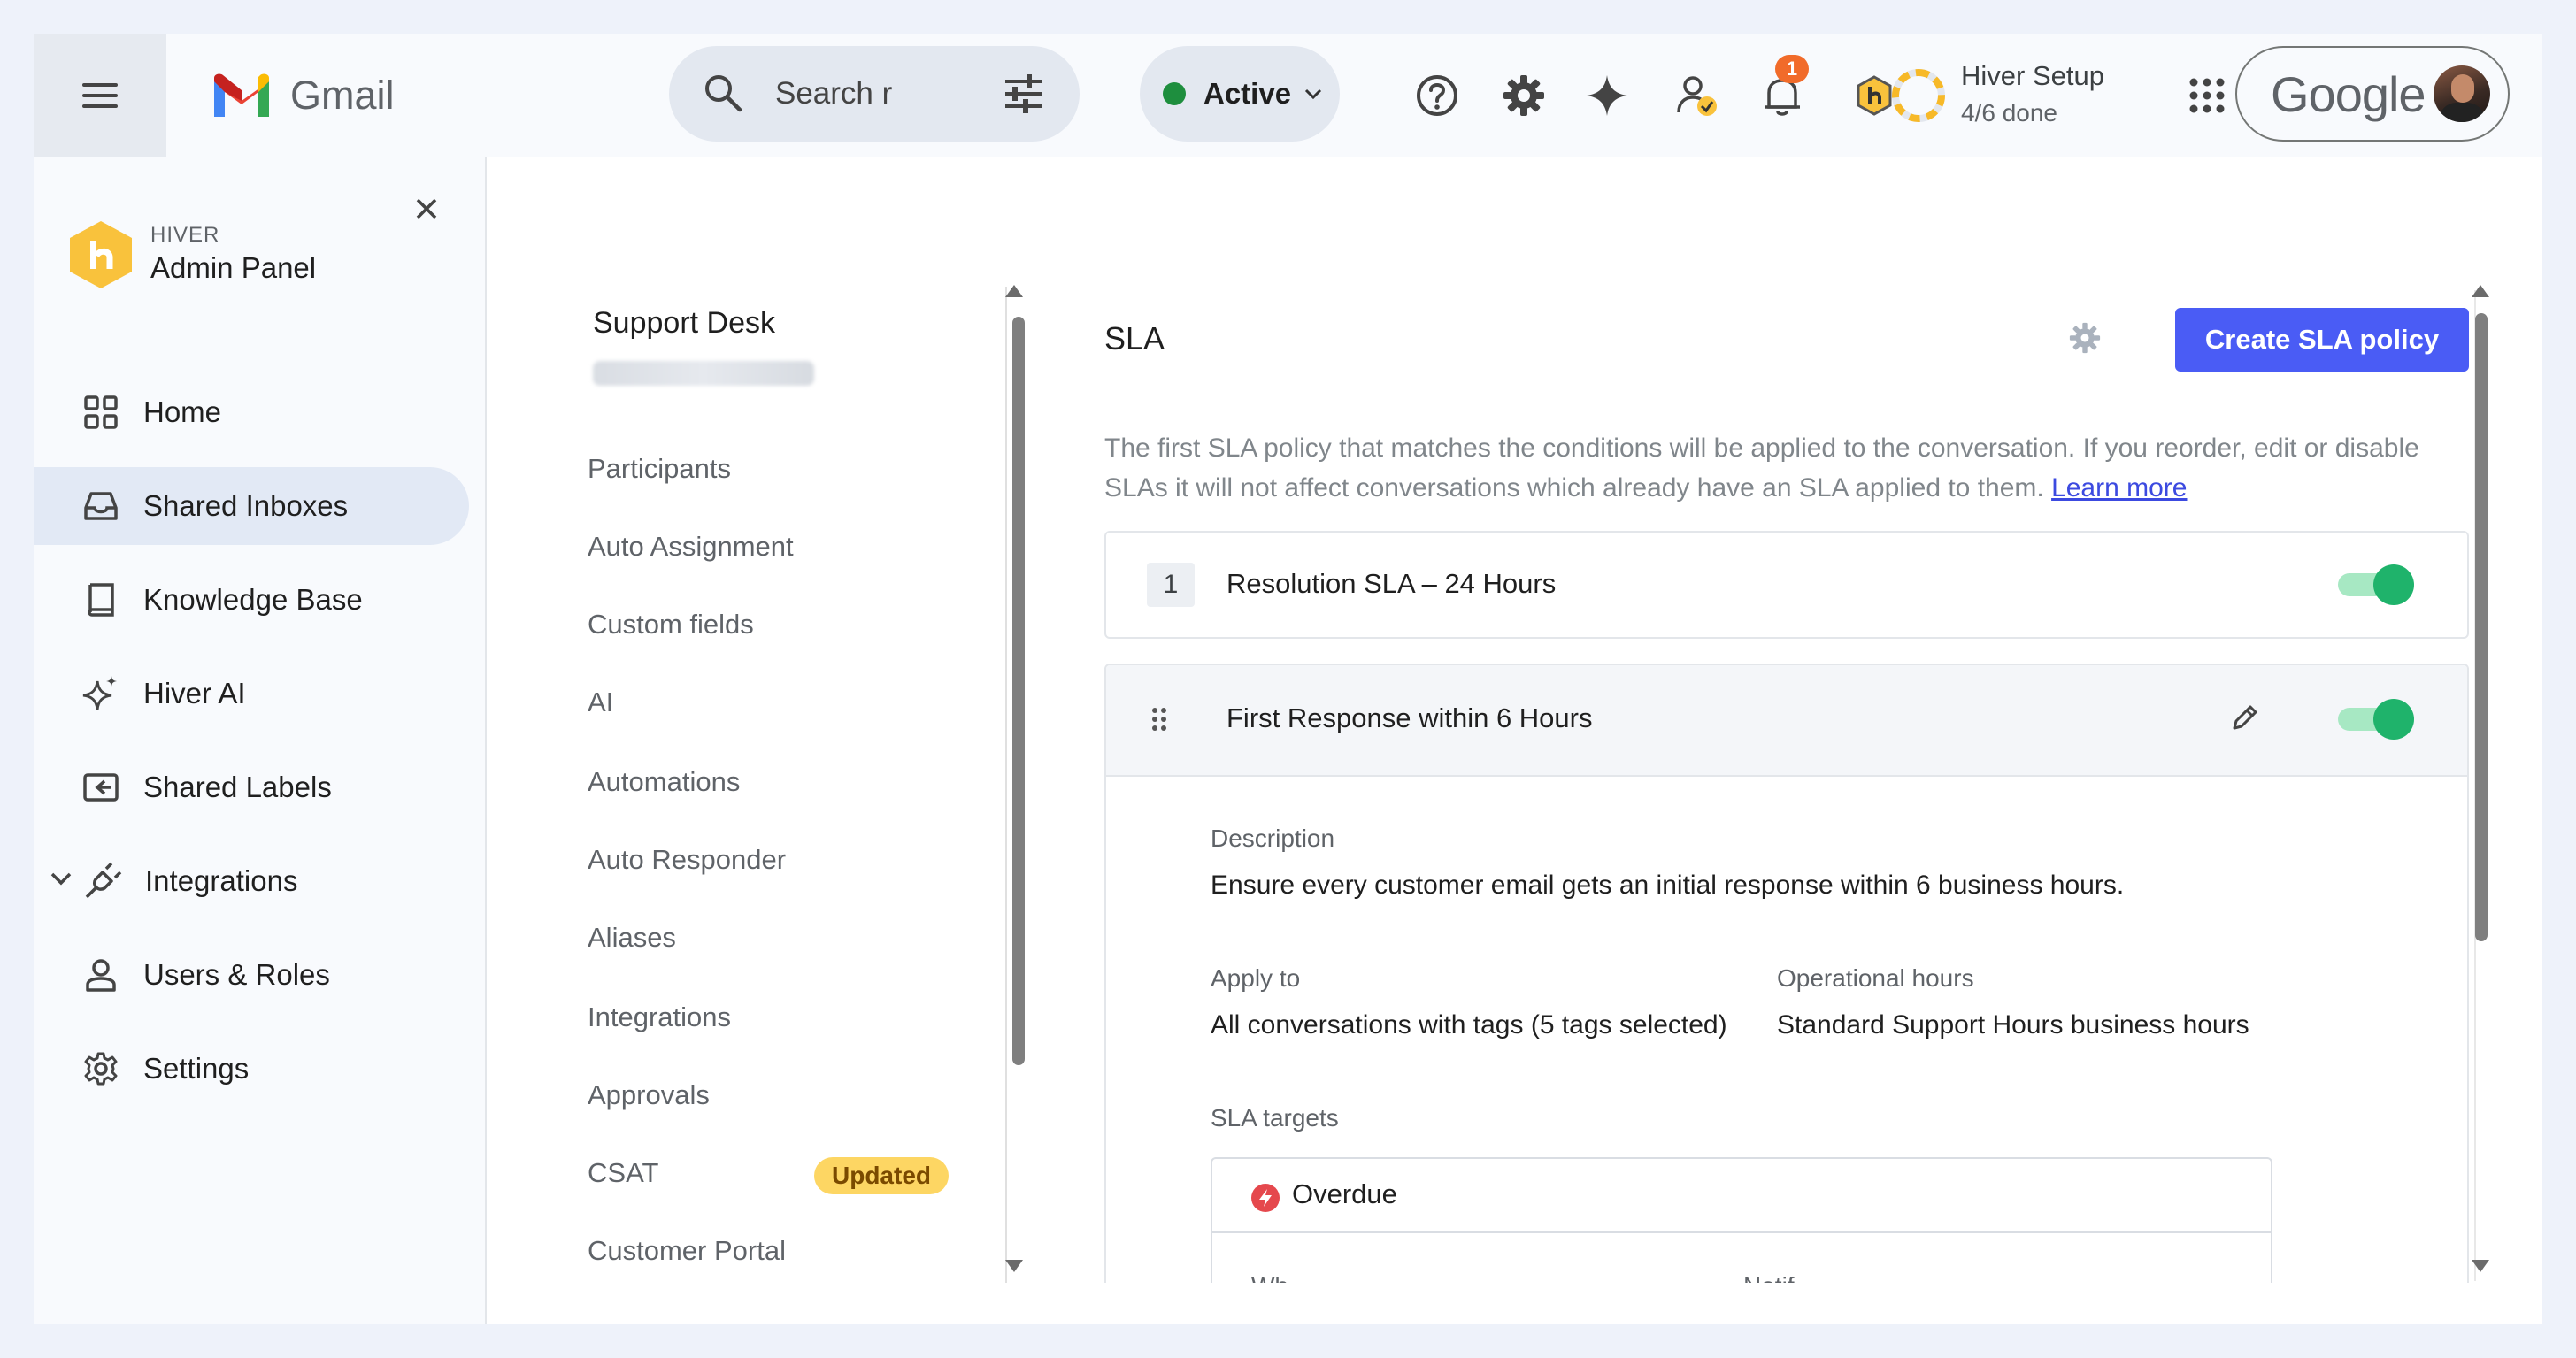 The image size is (2576, 1358). What do you see at coordinates (1273, 838) in the screenshot?
I see `description-label: Description` at bounding box center [1273, 838].